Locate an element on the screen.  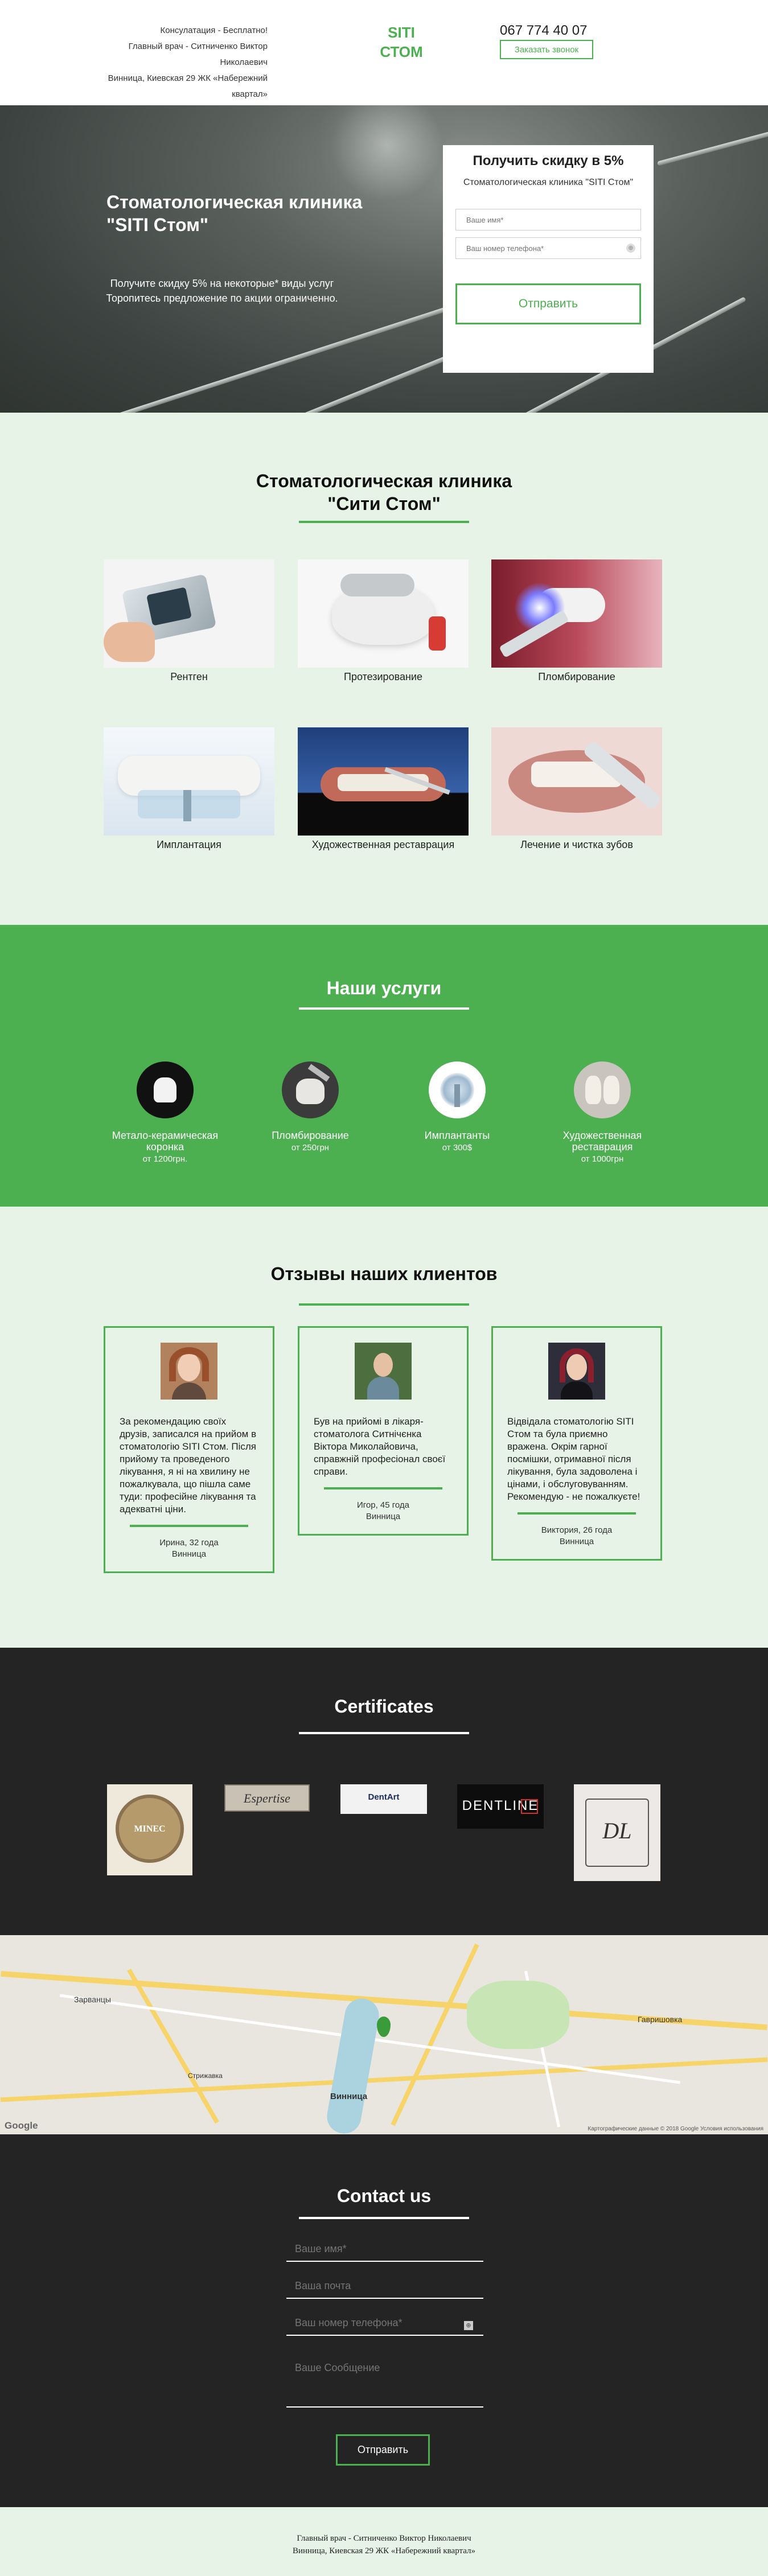
clinic-tile: Лечение и чистка зубов is located at coordinates (576, 789).